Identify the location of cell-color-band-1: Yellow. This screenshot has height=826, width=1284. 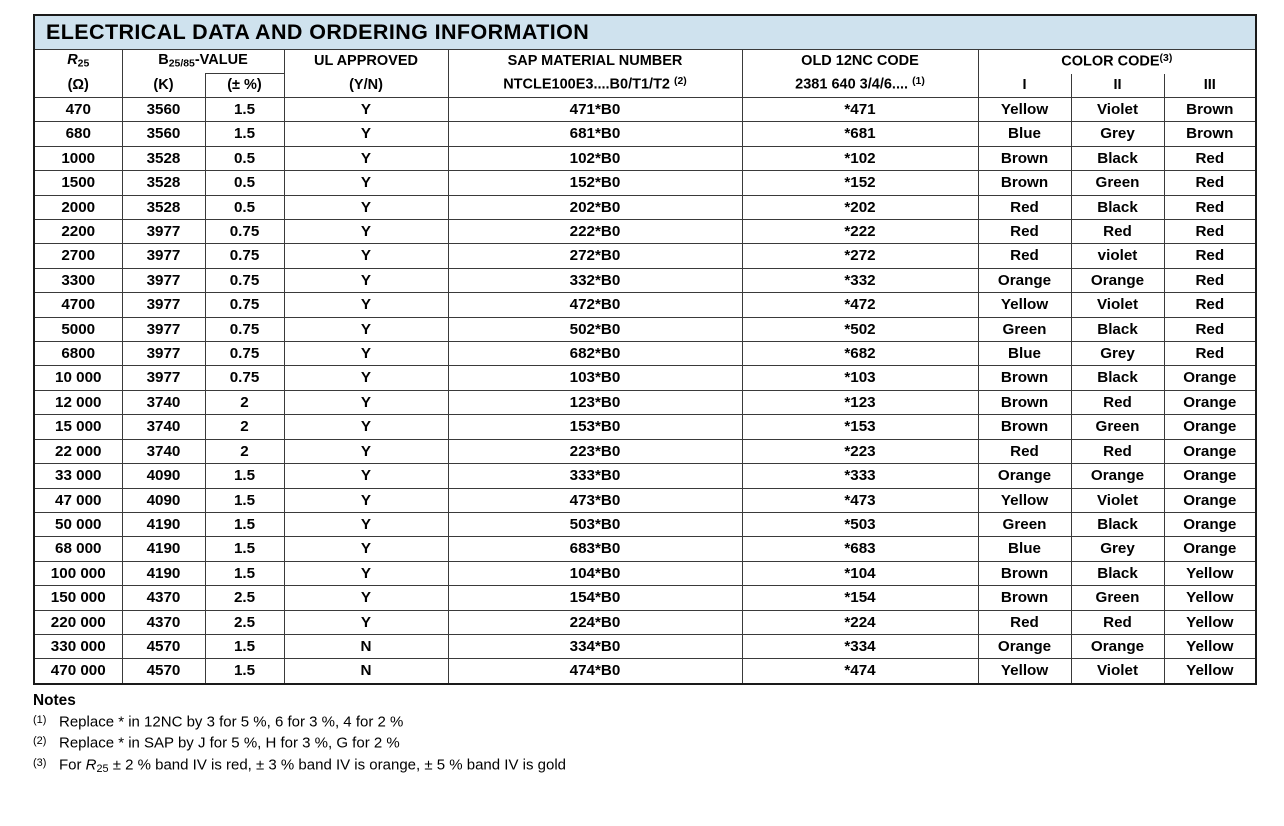
(1024, 305).